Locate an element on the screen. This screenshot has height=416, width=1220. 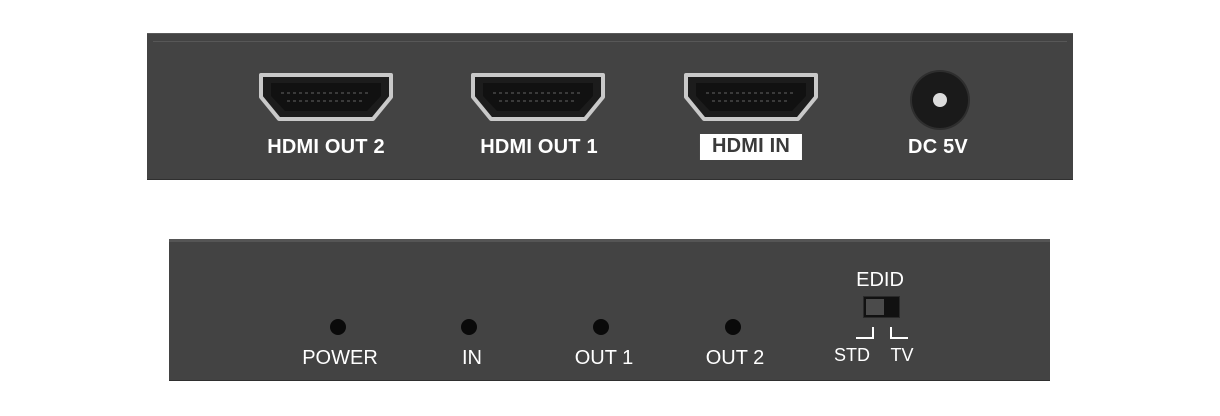
edid-option-tv: TV is located at coordinates (902, 355).